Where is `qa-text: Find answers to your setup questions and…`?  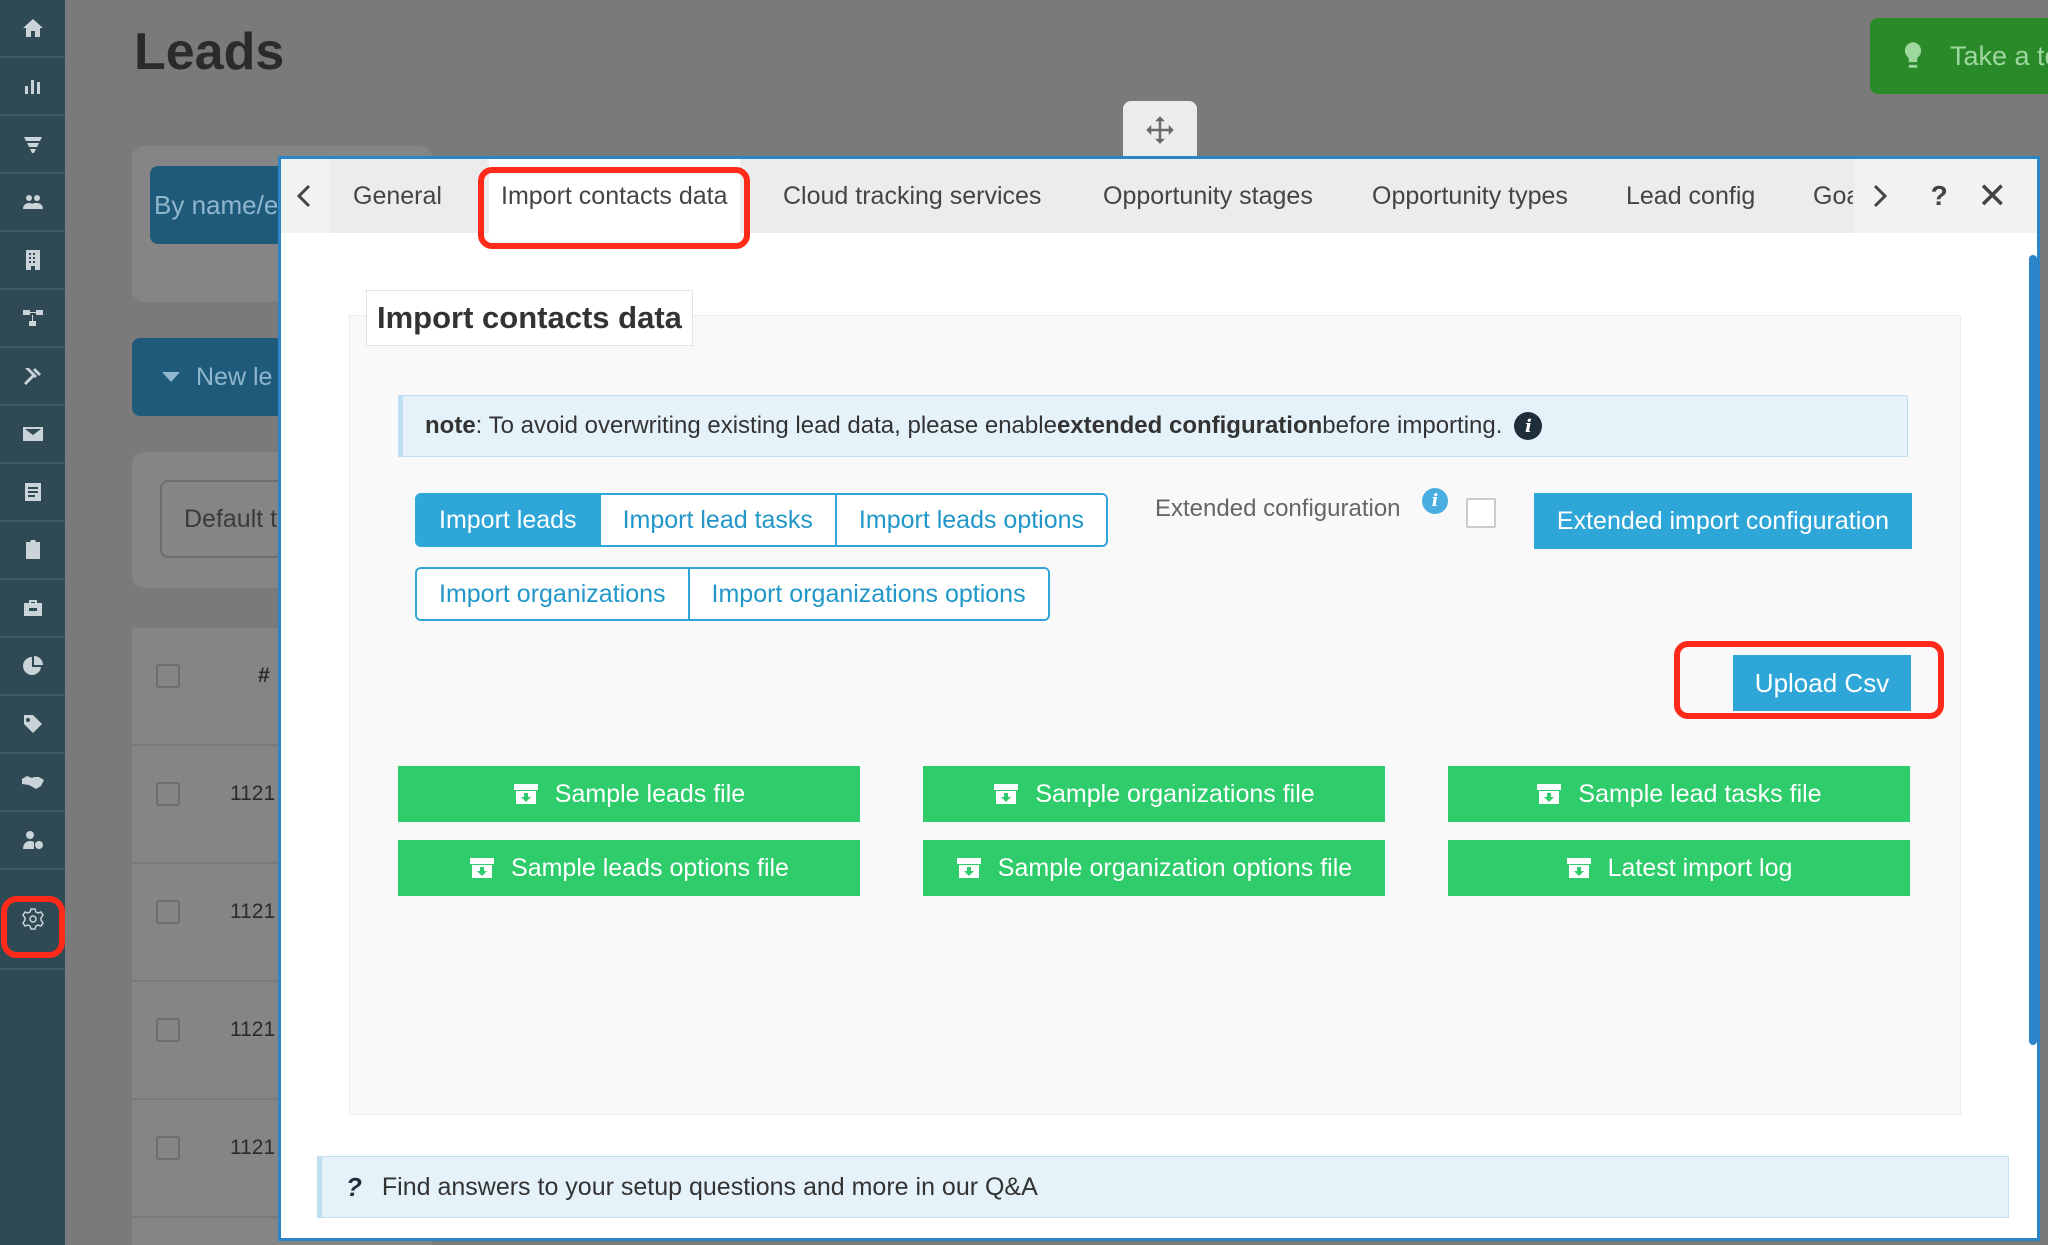
qa-text: Find answers to your setup questions and… is located at coordinates (709, 1186).